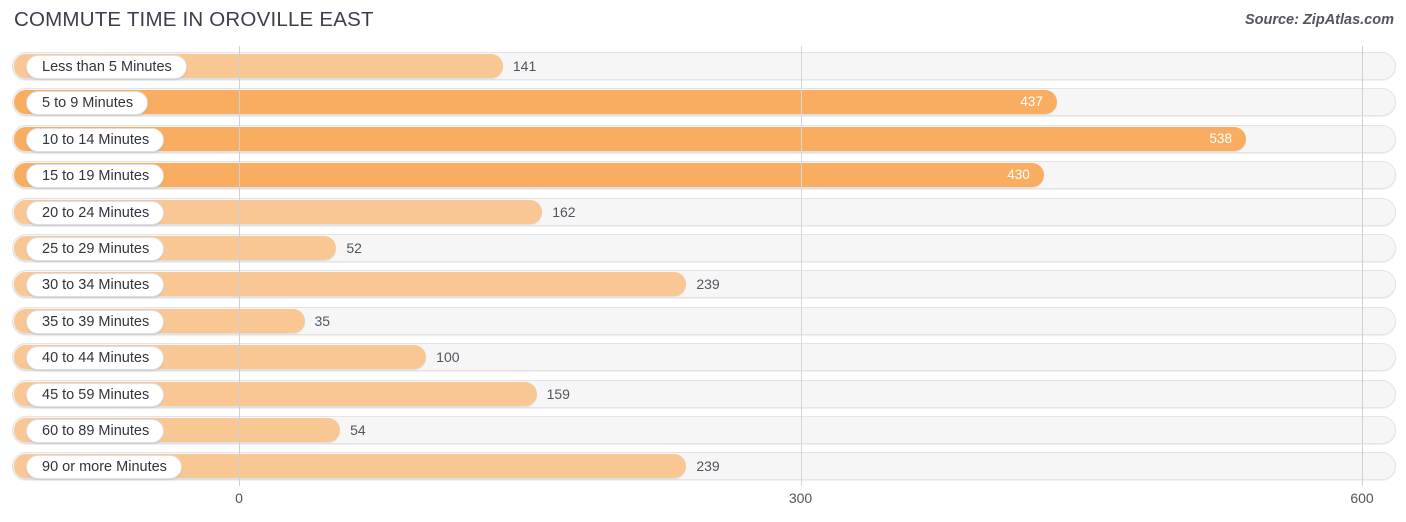 The image size is (1406, 522). What do you see at coordinates (95, 285) in the screenshot?
I see `bar-category-label: 30 to 34 Minutes` at bounding box center [95, 285].